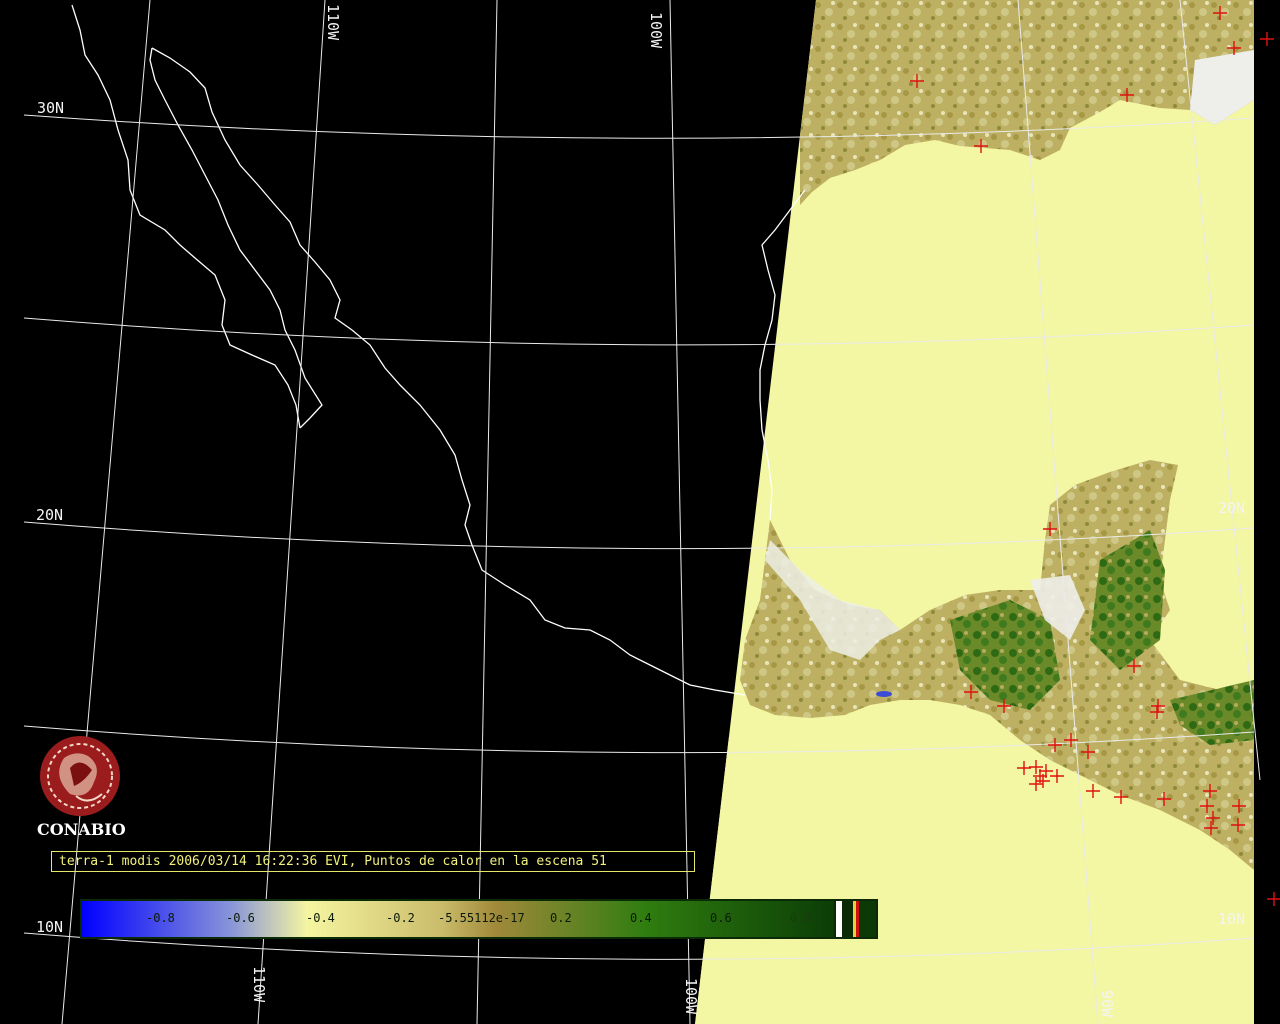 Image resolution: width=1280 pixels, height=1024 pixels. I want to click on baja-california-east-coast, so click(236, 238).